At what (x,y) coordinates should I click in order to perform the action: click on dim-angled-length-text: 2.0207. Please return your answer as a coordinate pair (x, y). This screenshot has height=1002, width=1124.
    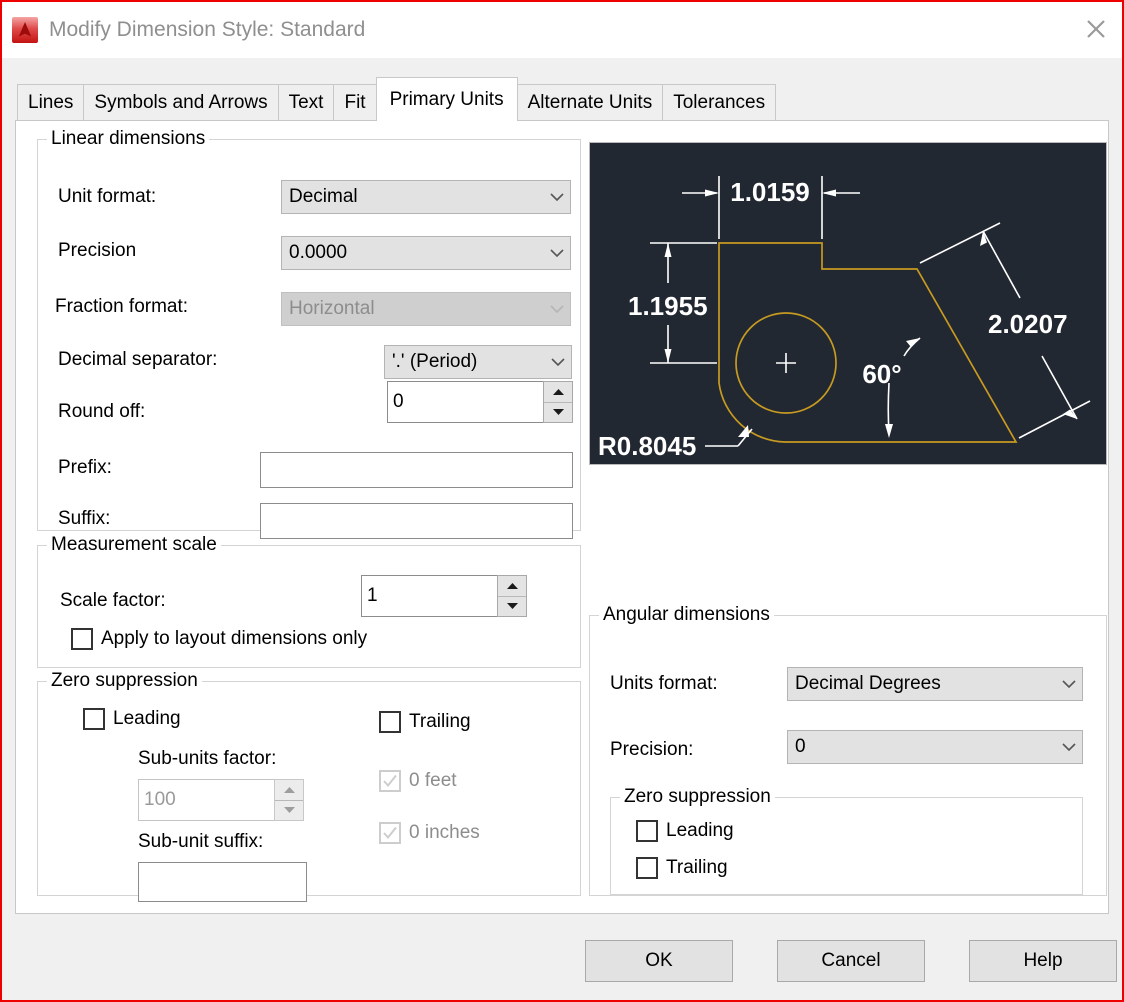
    Looking at the image, I should click on (1028, 324).